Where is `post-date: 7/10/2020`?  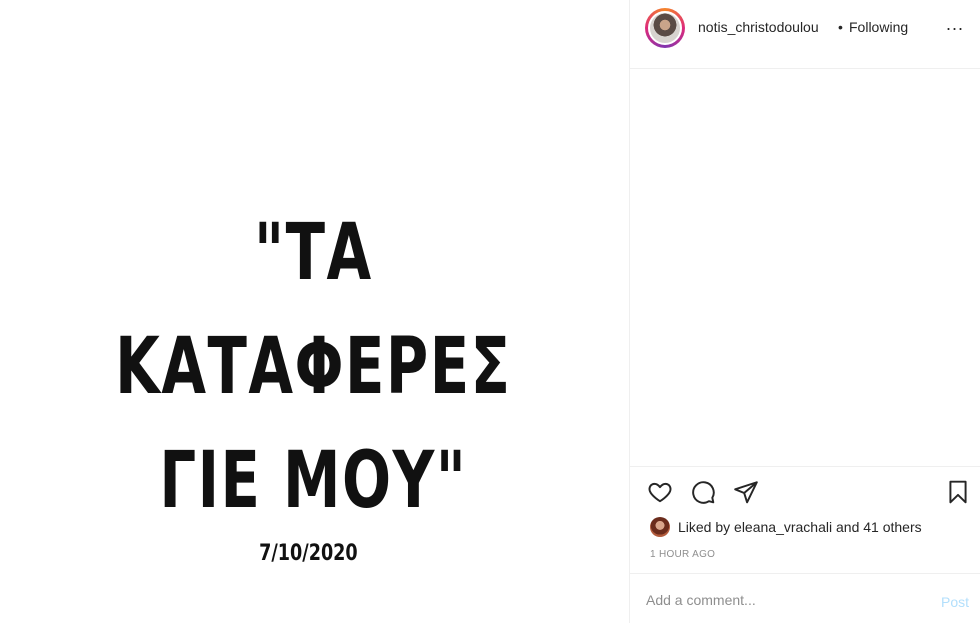 post-date: 7/10/2020 is located at coordinates (308, 553).